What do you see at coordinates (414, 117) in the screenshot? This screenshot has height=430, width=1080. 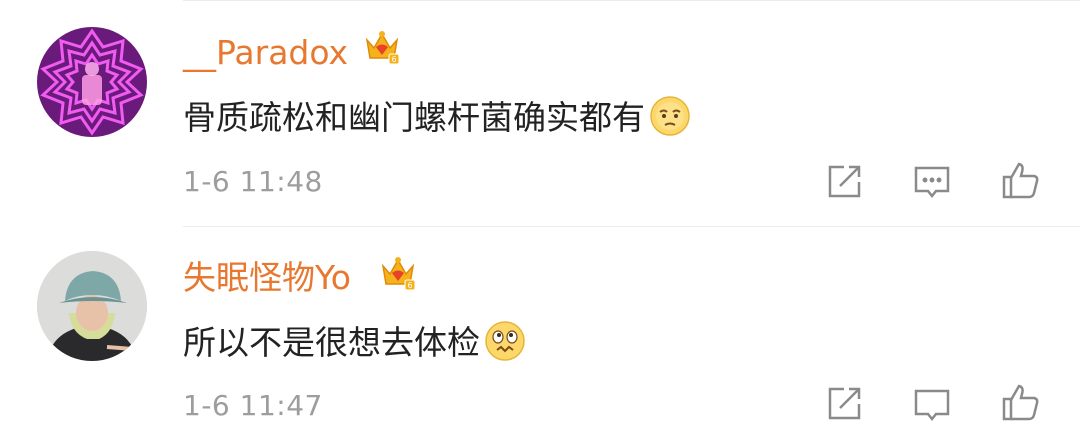 I see `comment-text-content: 骨质疏松和幽门螺杆菌确实都有` at bounding box center [414, 117].